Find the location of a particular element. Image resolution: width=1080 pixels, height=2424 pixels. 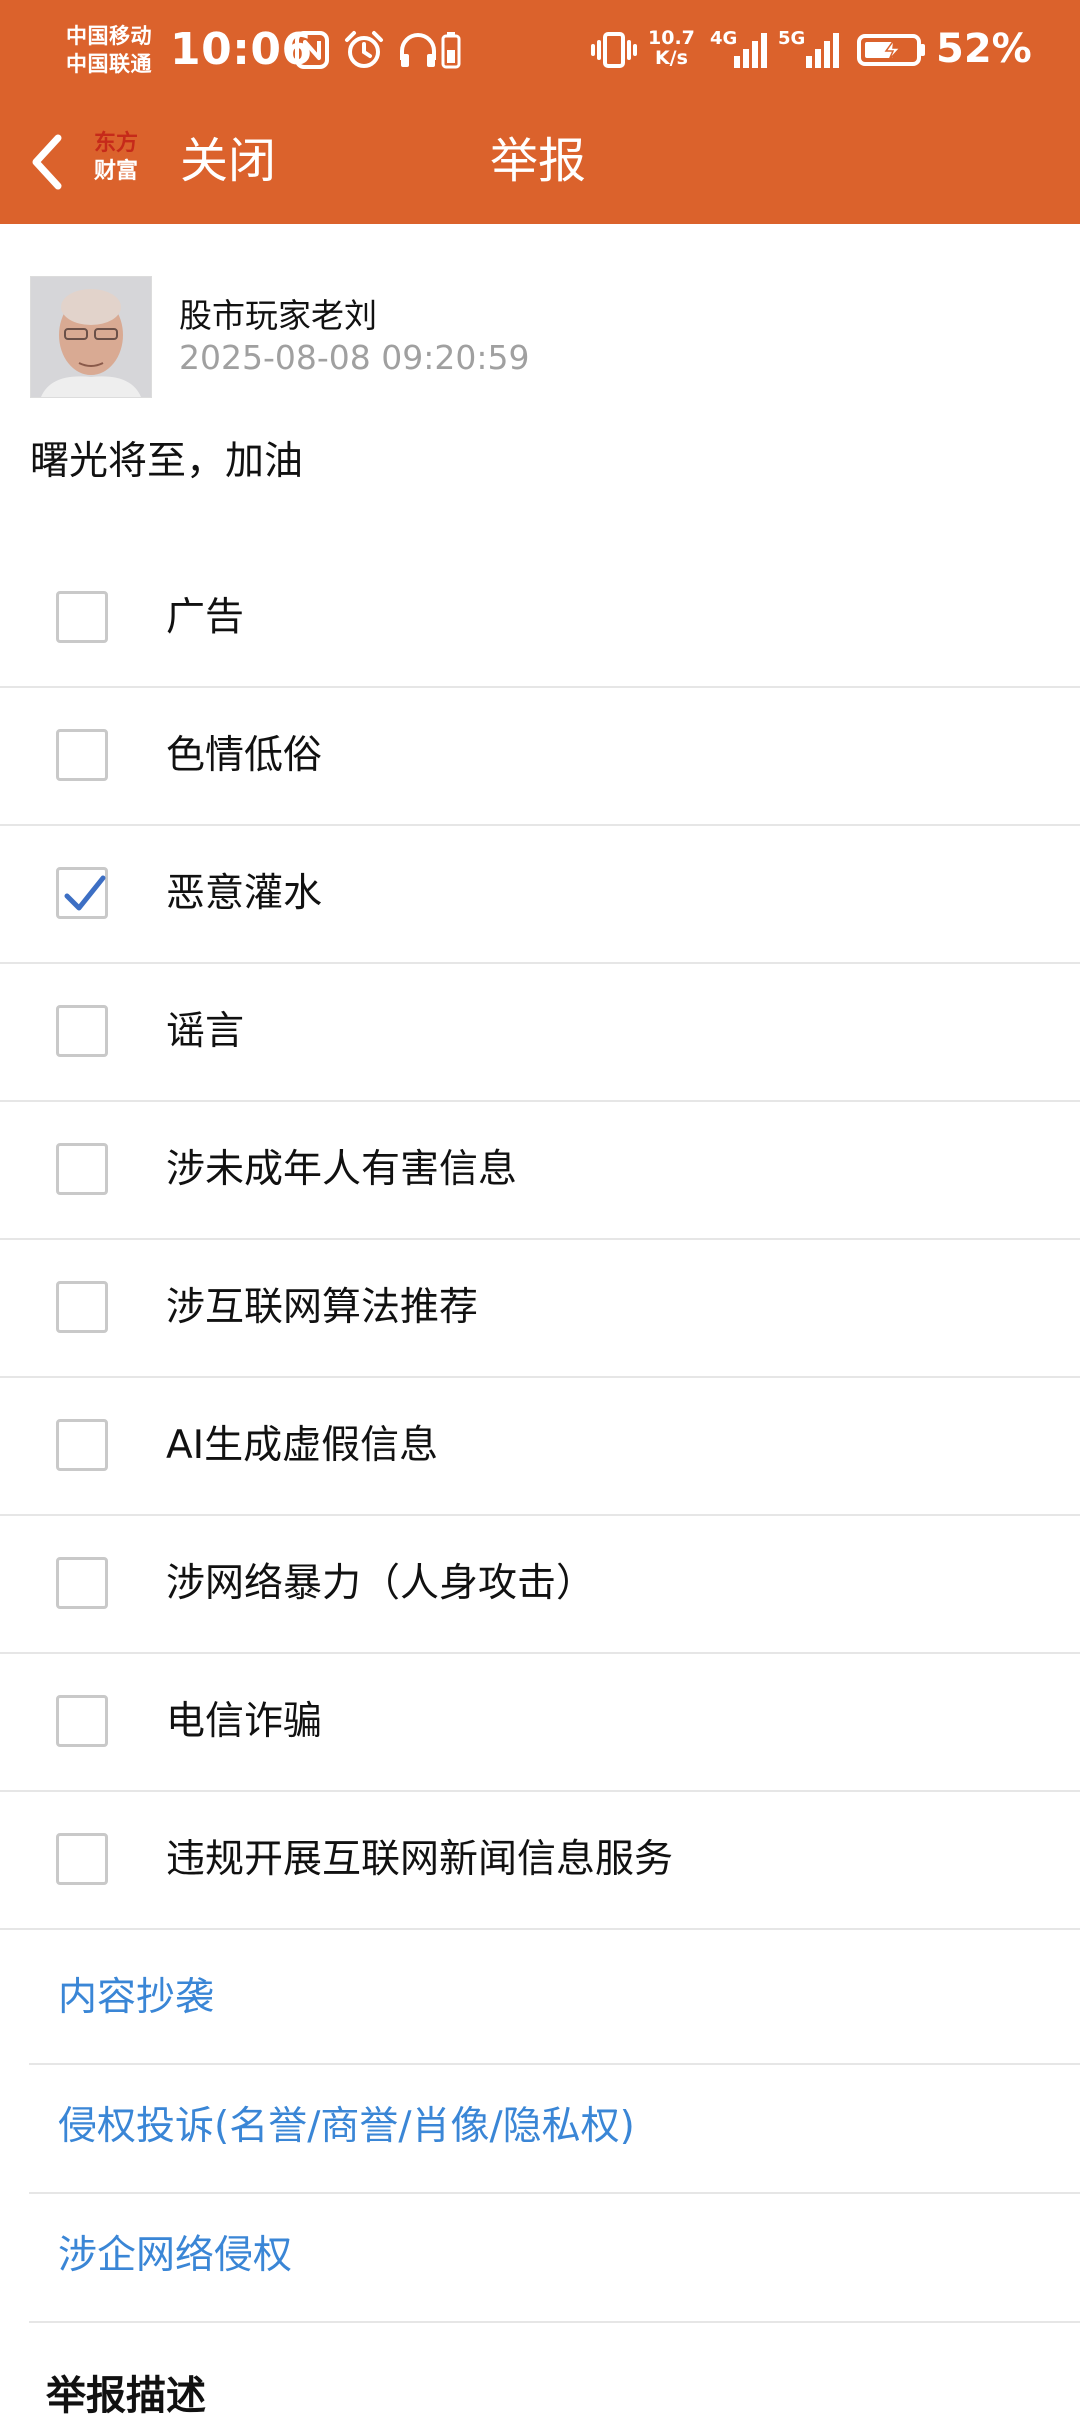

alarm-icon is located at coordinates (364, 50).